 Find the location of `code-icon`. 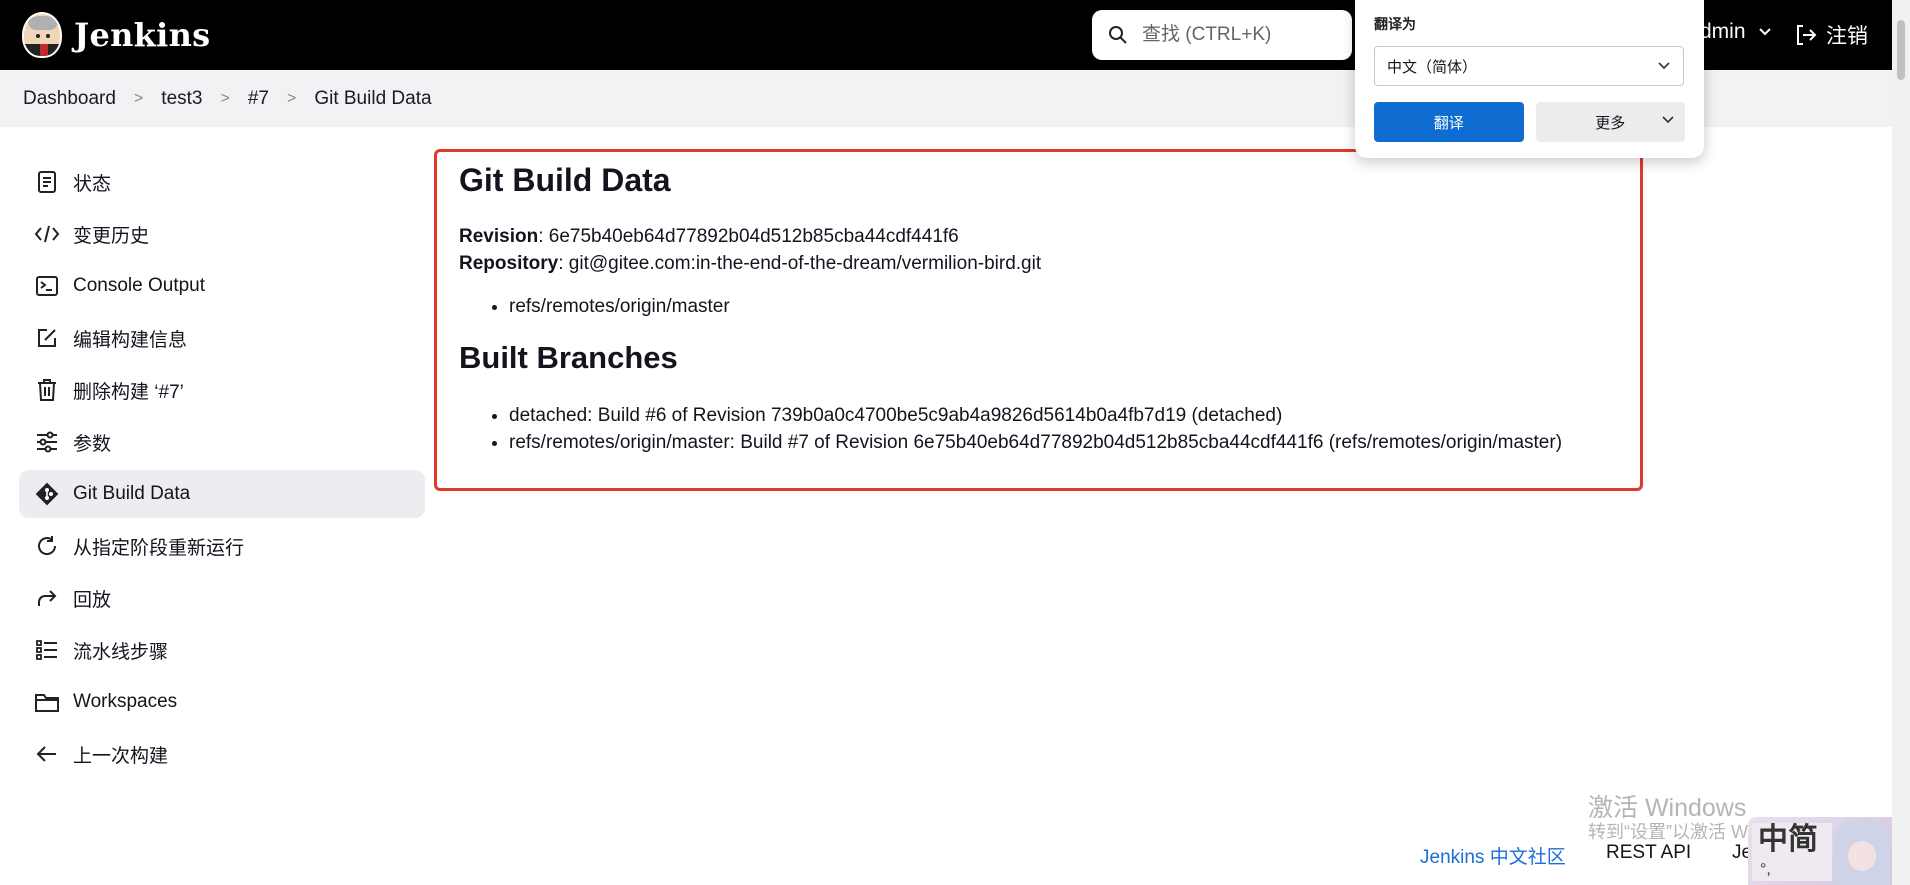

code-icon is located at coordinates (47, 234).